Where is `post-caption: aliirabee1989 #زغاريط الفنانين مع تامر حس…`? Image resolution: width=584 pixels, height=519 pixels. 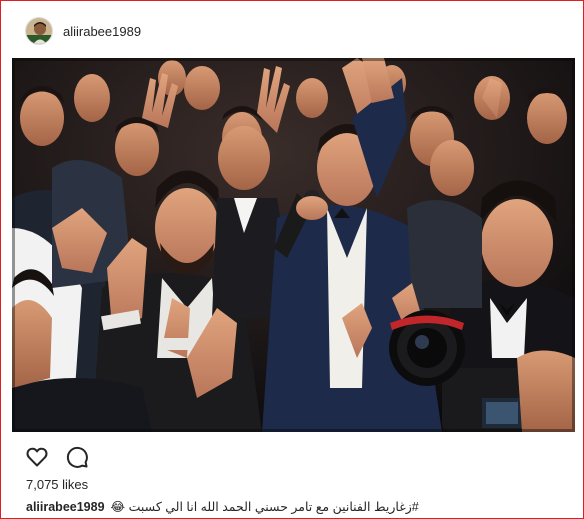
post-caption: aliirabee1989 #زغاريط الفنانين مع تامر حس… is located at coordinates (222, 506).